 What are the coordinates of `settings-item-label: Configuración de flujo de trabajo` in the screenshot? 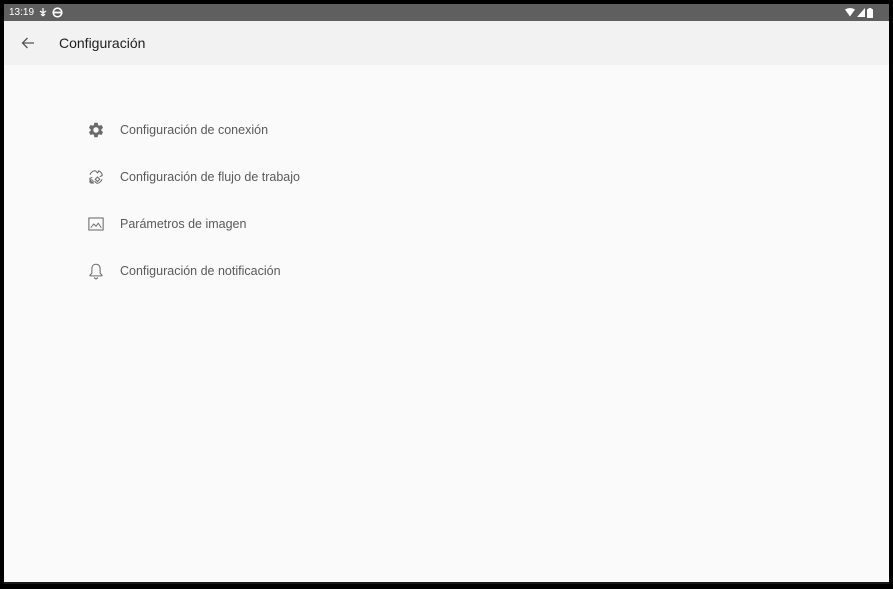 It's located at (210, 176).